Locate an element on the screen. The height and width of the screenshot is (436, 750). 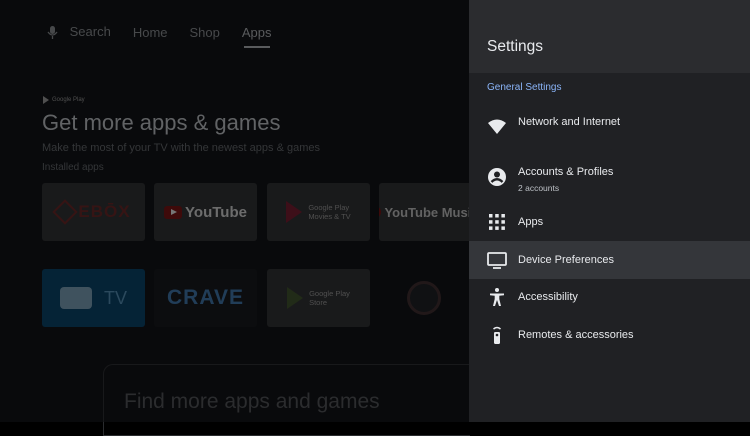
tv-monitor-icon is located at coordinates (497, 260).